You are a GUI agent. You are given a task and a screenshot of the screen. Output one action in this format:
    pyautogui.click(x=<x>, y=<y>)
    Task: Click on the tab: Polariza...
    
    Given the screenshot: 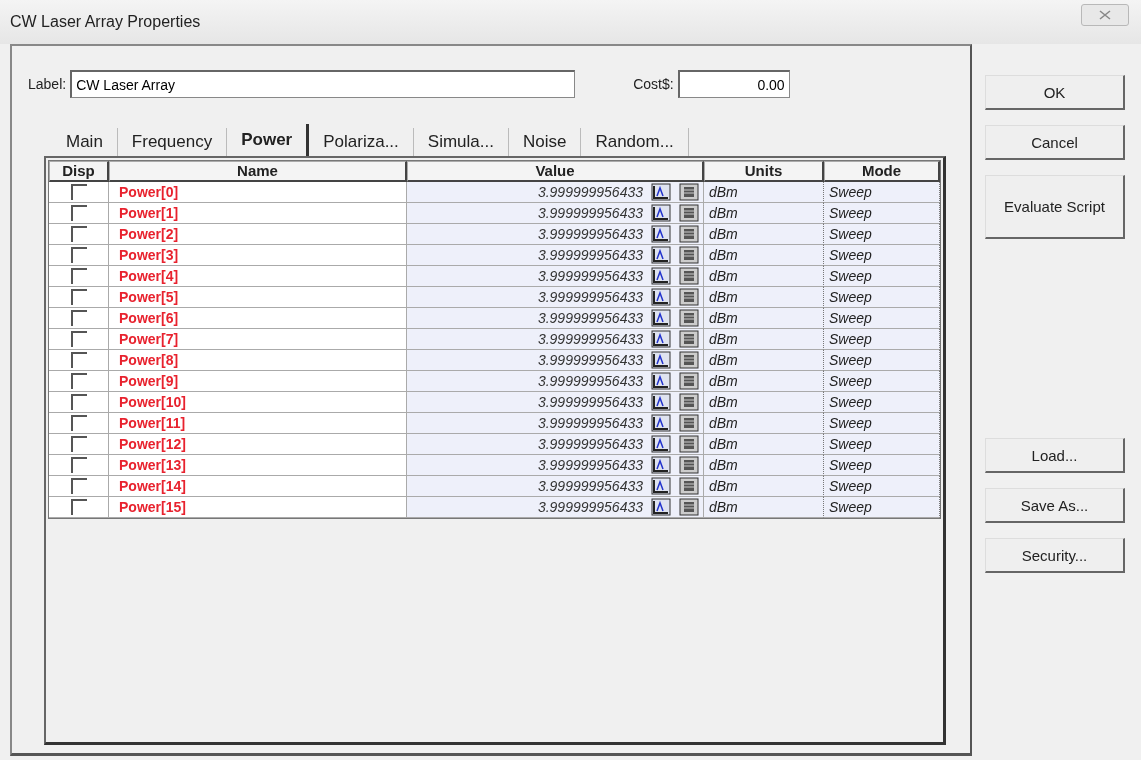 What is the action you would take?
    pyautogui.click(x=361, y=142)
    